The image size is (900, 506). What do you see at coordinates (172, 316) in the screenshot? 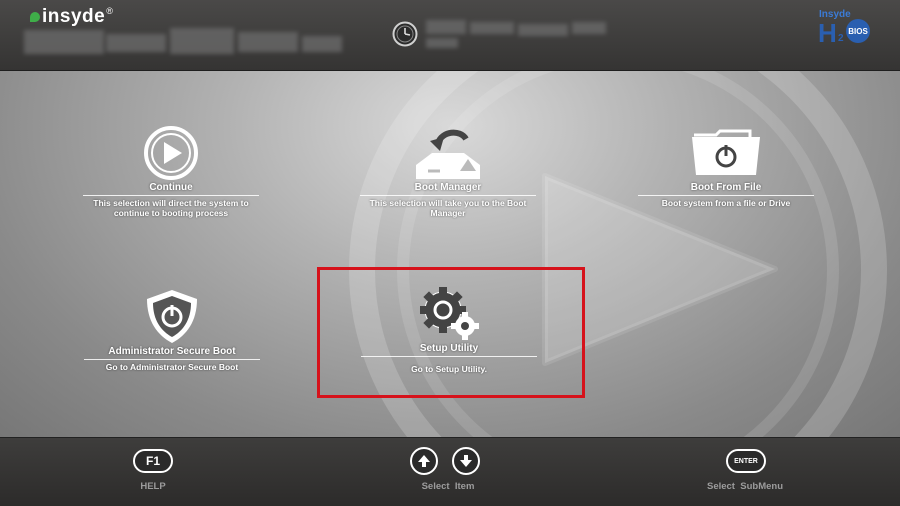
I see `shield-power-icon` at bounding box center [172, 316].